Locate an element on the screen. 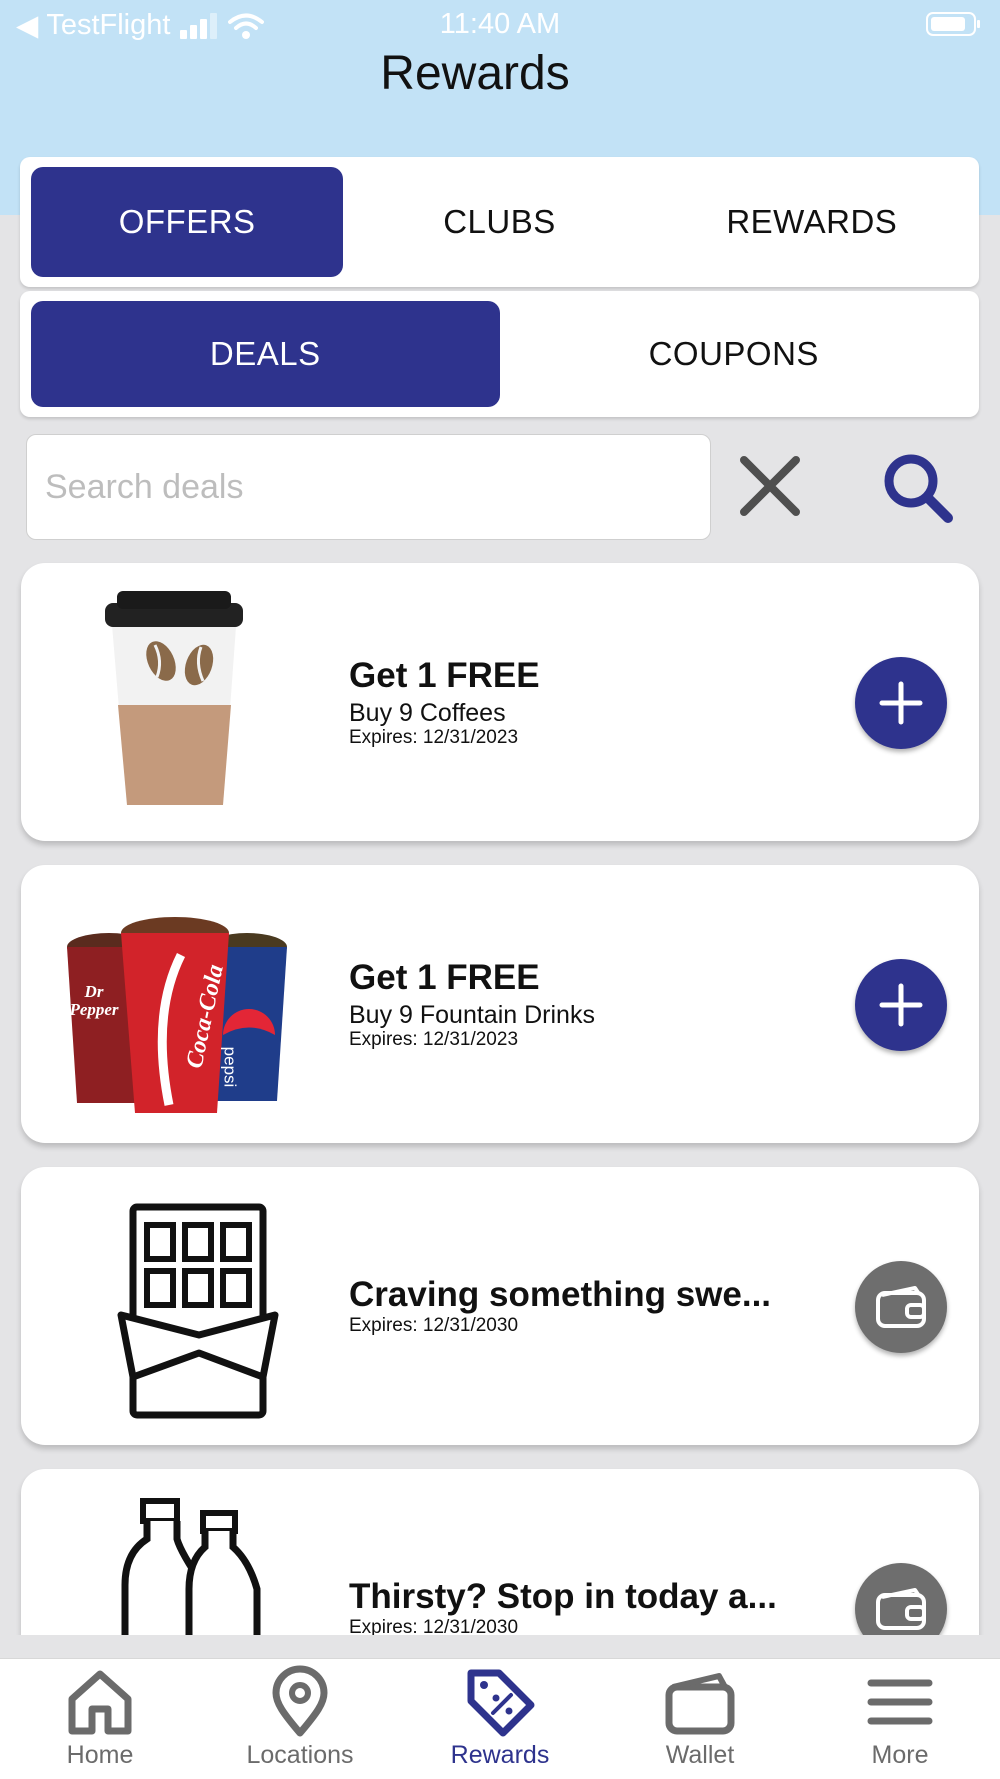 Image resolution: width=1000 pixels, height=1779 pixels. nav-rewards: Rewards is located at coordinates (500, 1720).